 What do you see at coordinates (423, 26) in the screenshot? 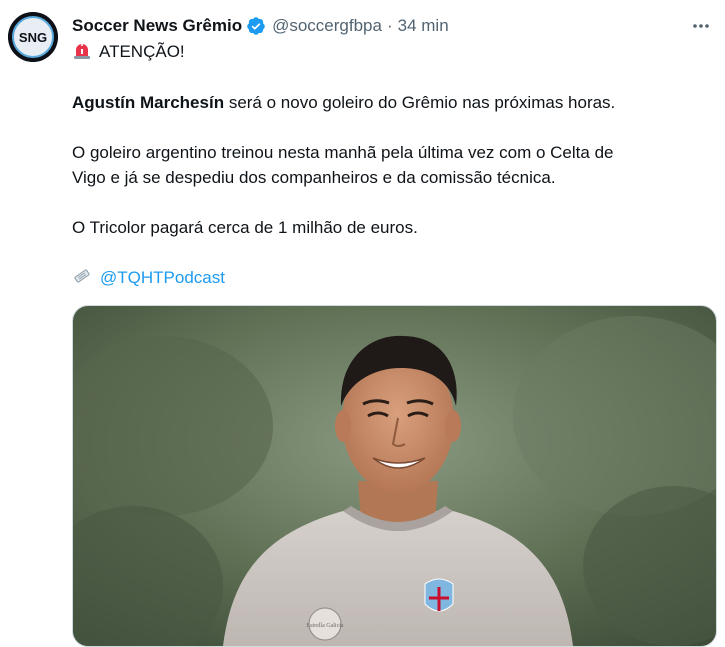
I see `timestamp: 34 min` at bounding box center [423, 26].